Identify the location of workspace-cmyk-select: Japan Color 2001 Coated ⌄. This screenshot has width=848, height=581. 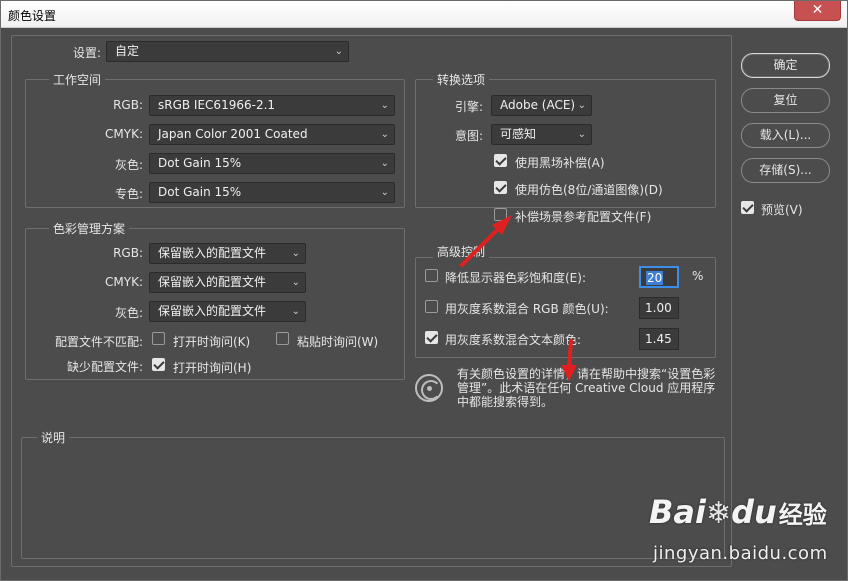
(272, 134).